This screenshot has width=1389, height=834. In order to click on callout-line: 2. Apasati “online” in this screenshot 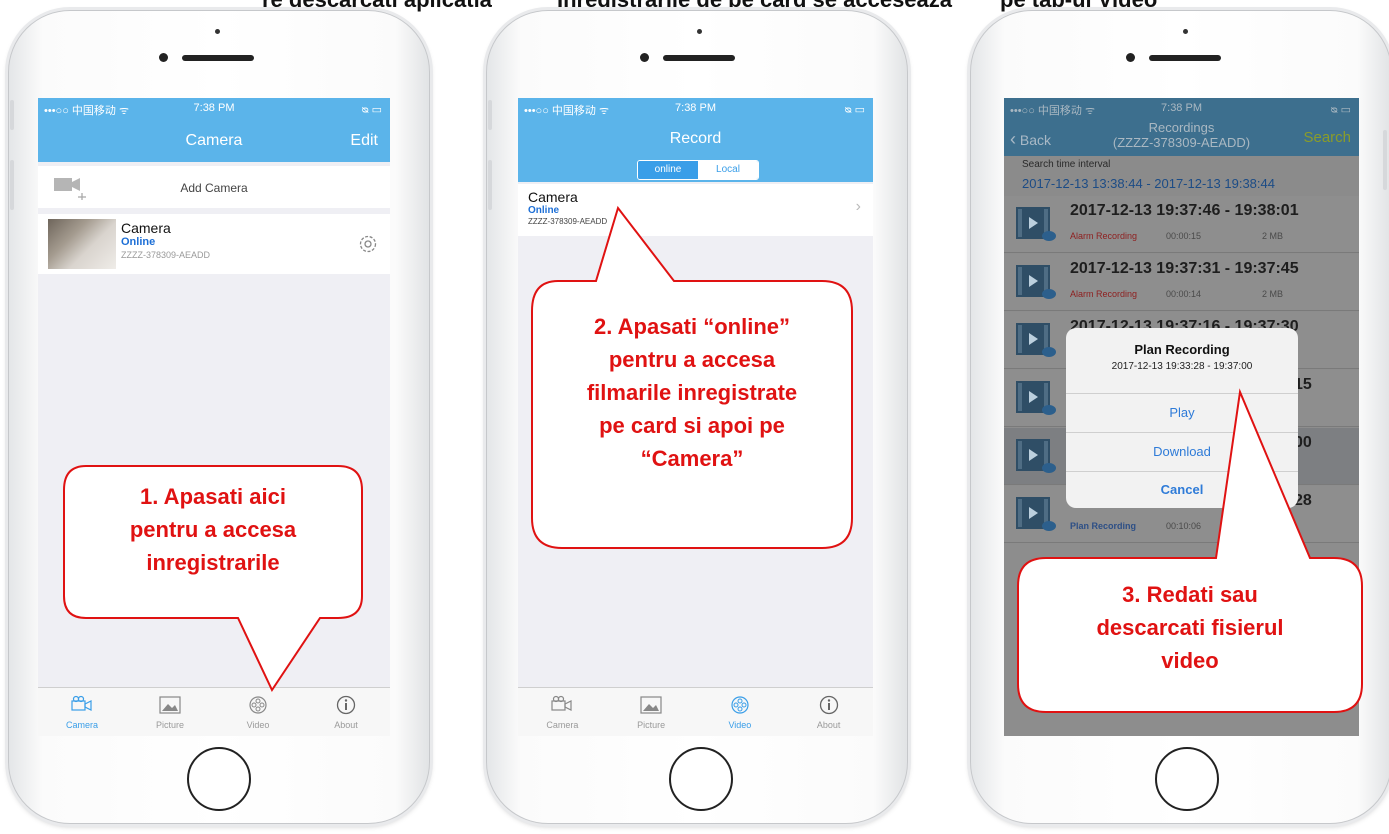, I will do `click(691, 326)`.